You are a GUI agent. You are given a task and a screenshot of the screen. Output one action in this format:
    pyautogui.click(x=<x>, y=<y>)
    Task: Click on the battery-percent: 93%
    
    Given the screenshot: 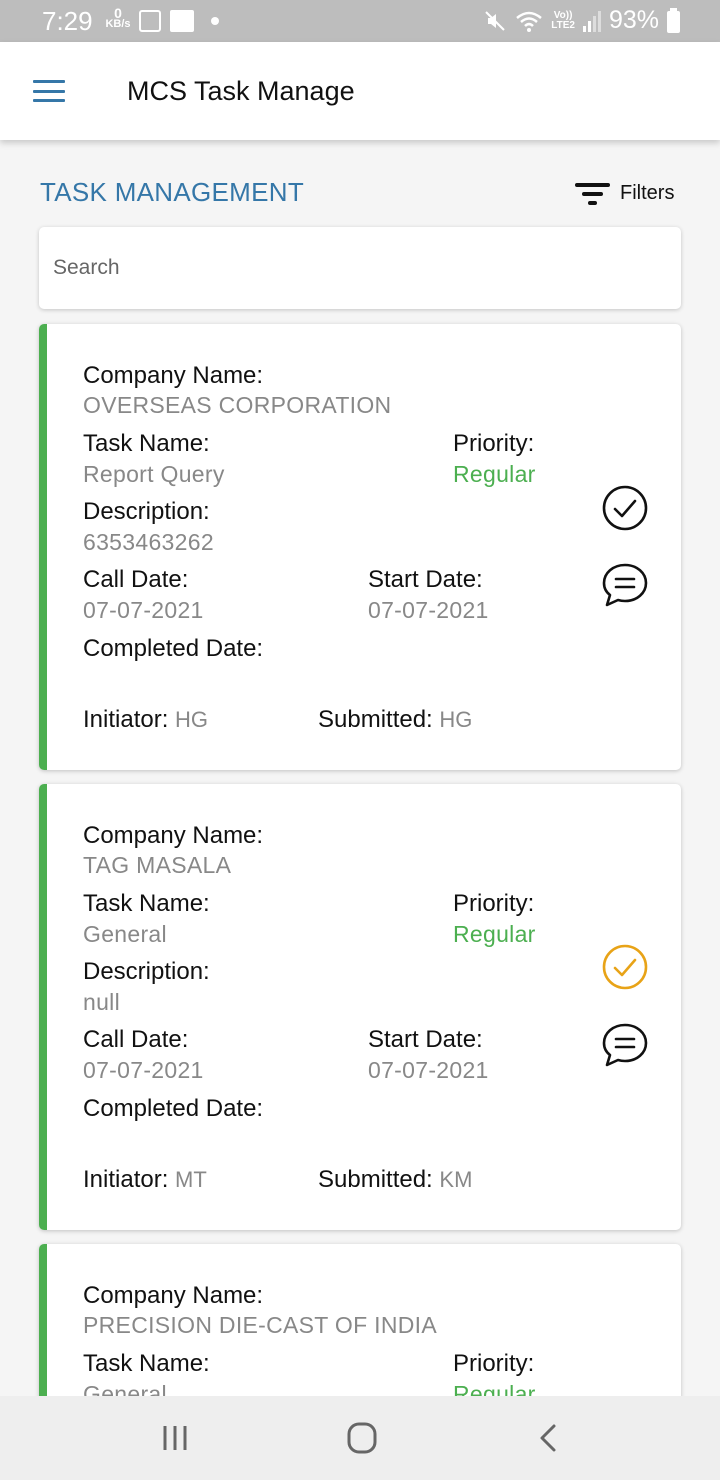 What is the action you would take?
    pyautogui.click(x=633, y=20)
    